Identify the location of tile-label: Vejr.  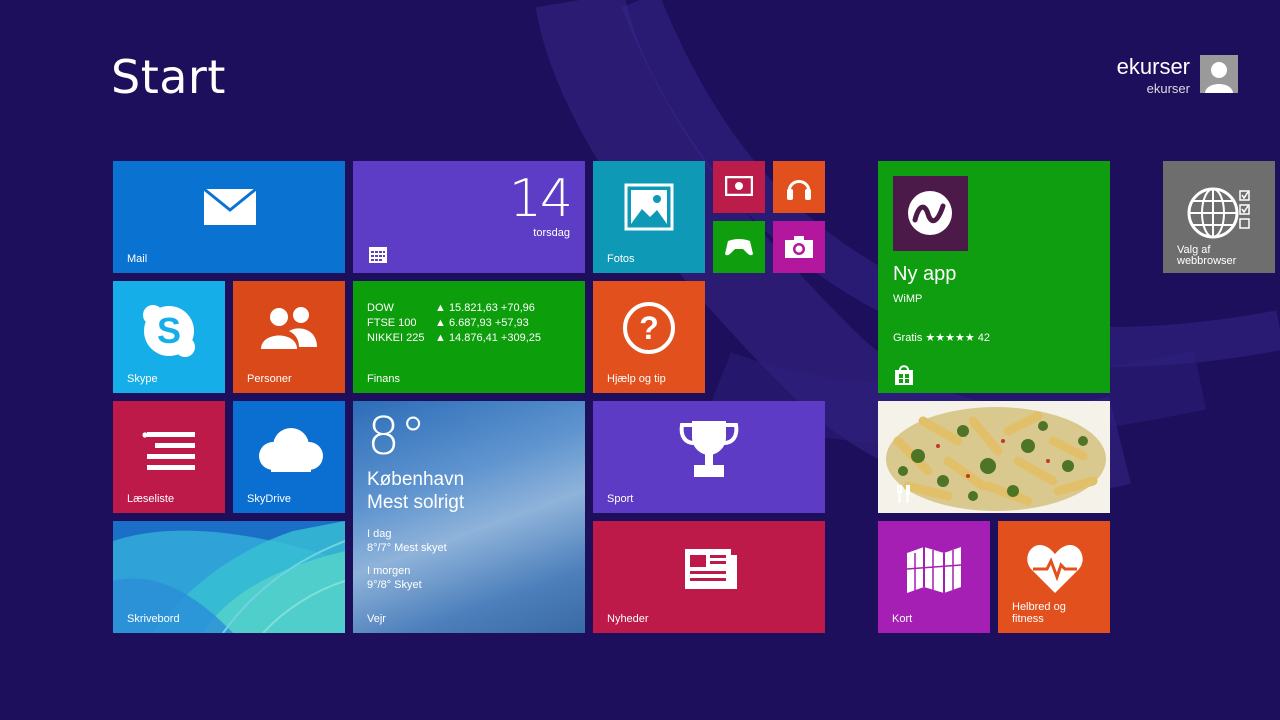
(376, 619).